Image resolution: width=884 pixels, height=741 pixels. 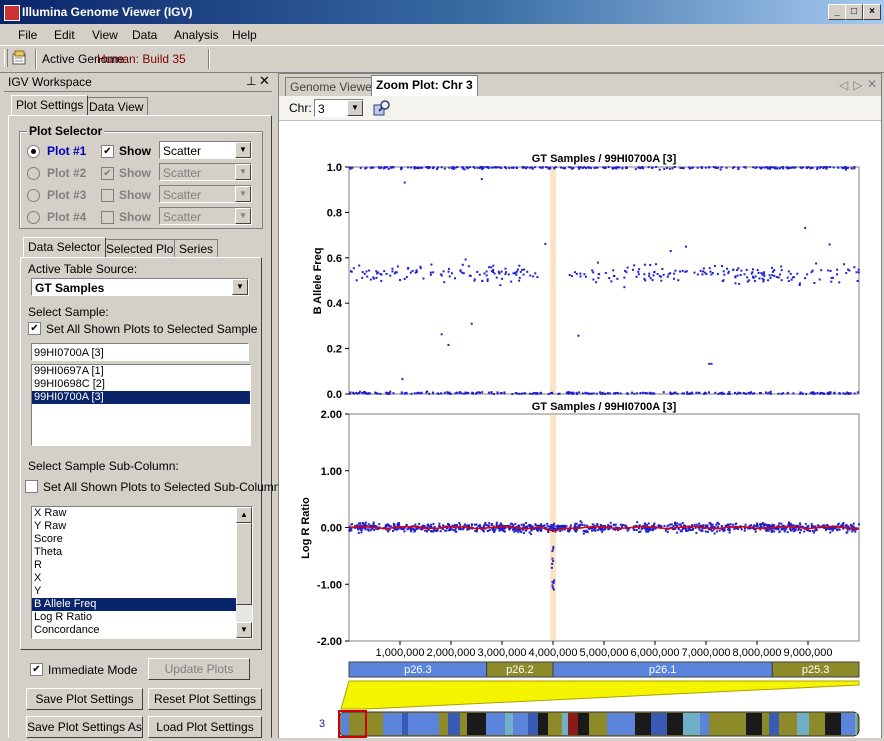 What do you see at coordinates (196, 248) in the screenshot?
I see `tab-series: Series` at bounding box center [196, 248].